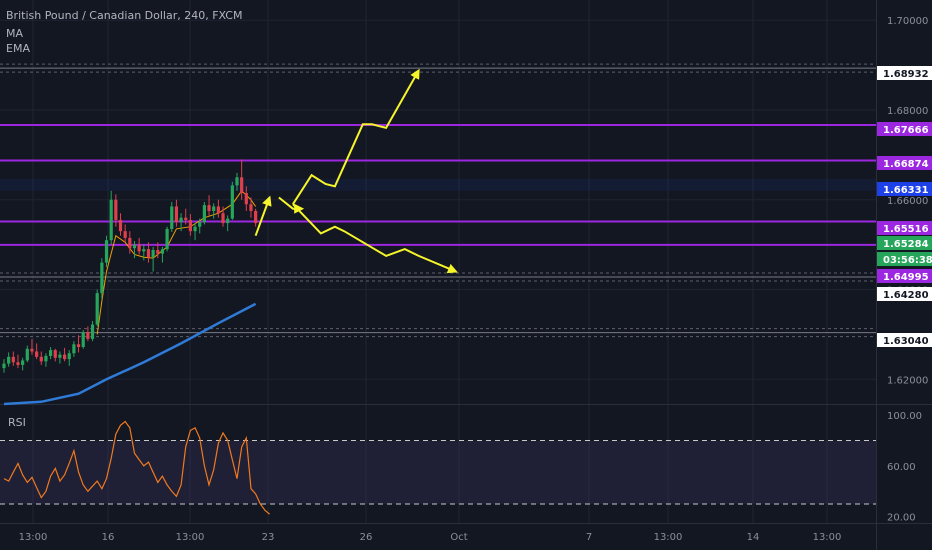  What do you see at coordinates (108, 537) in the screenshot?
I see `time-tick-label: 16` at bounding box center [108, 537].